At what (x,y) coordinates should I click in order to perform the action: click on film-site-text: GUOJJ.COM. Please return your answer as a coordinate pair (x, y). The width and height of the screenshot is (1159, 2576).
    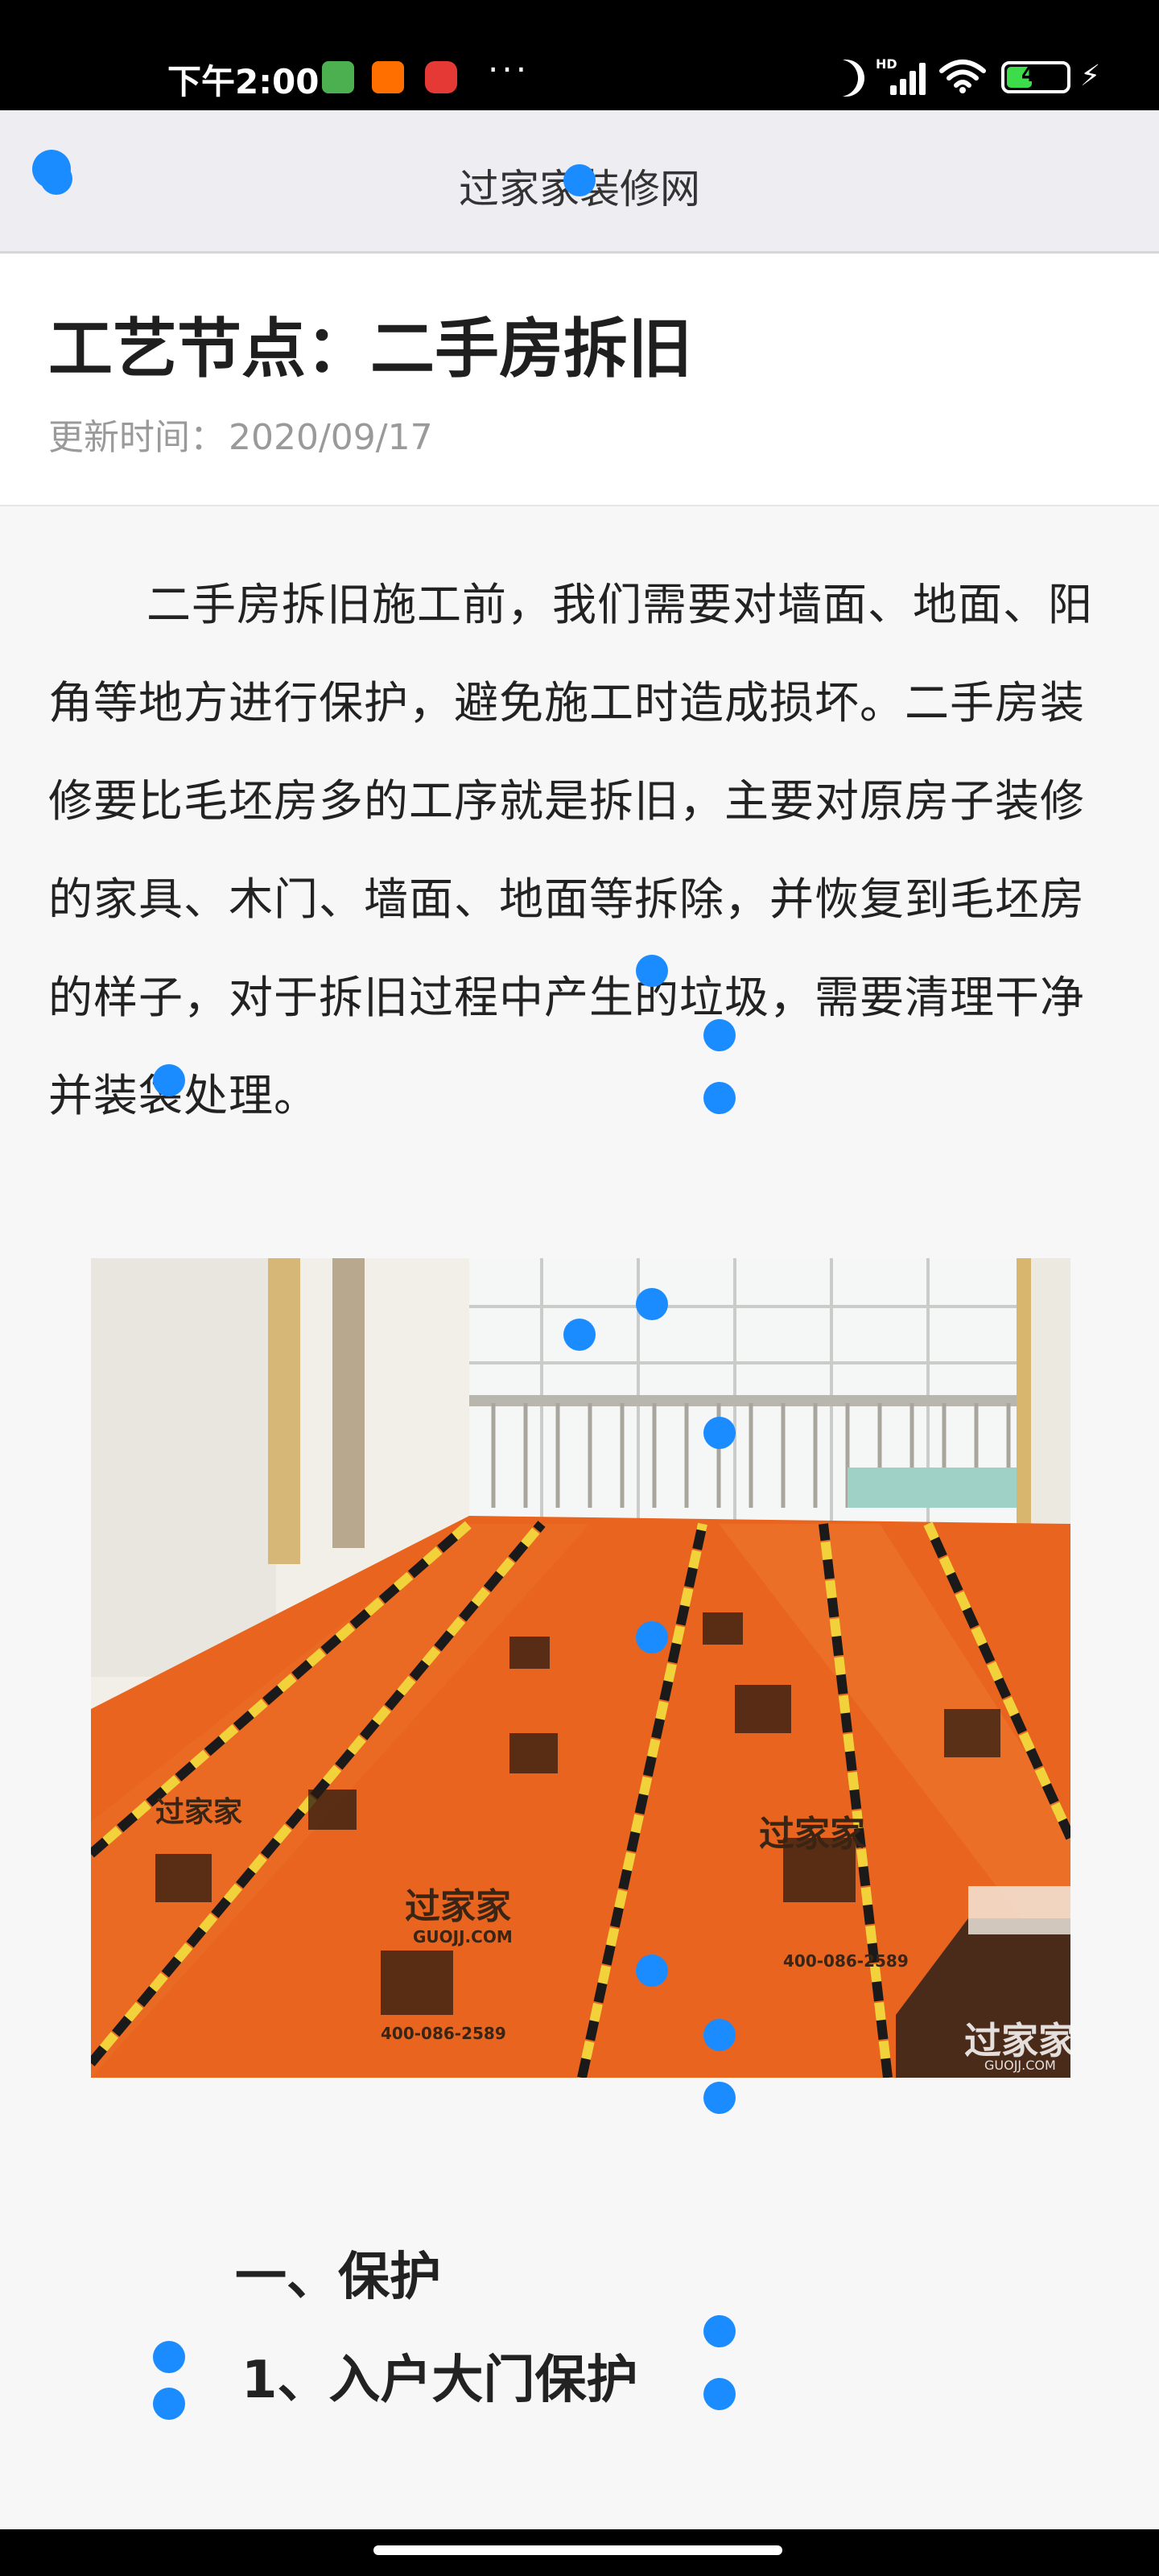
    Looking at the image, I should click on (463, 1936).